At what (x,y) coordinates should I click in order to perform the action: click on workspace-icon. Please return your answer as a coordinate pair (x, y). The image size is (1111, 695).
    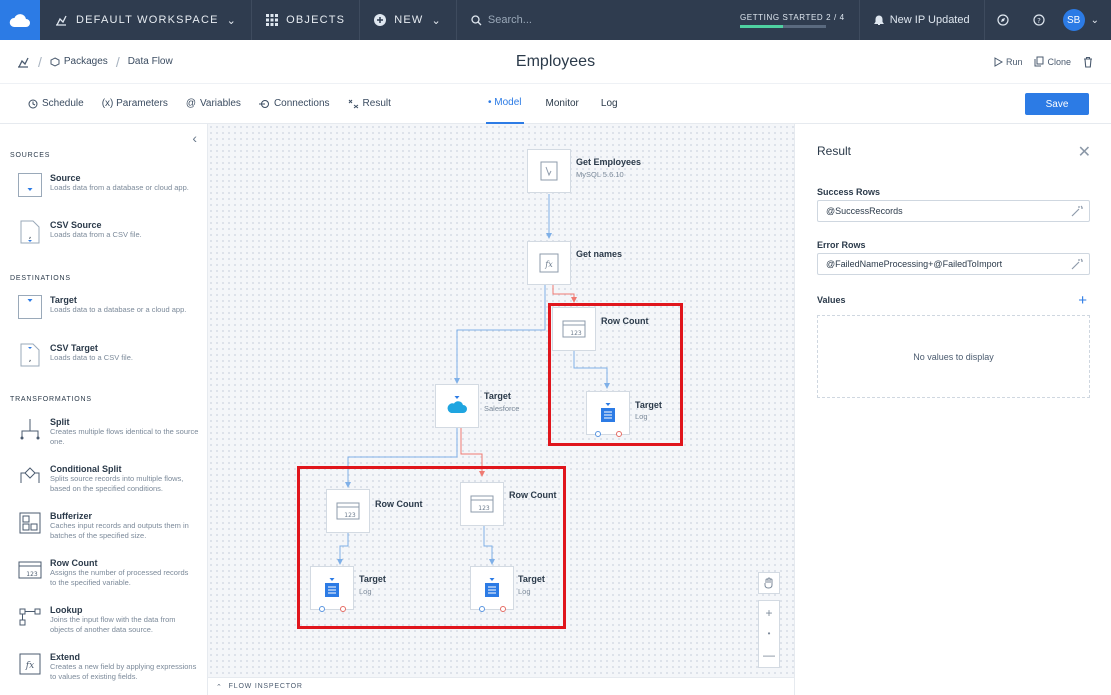
    Looking at the image, I should click on (23, 62).